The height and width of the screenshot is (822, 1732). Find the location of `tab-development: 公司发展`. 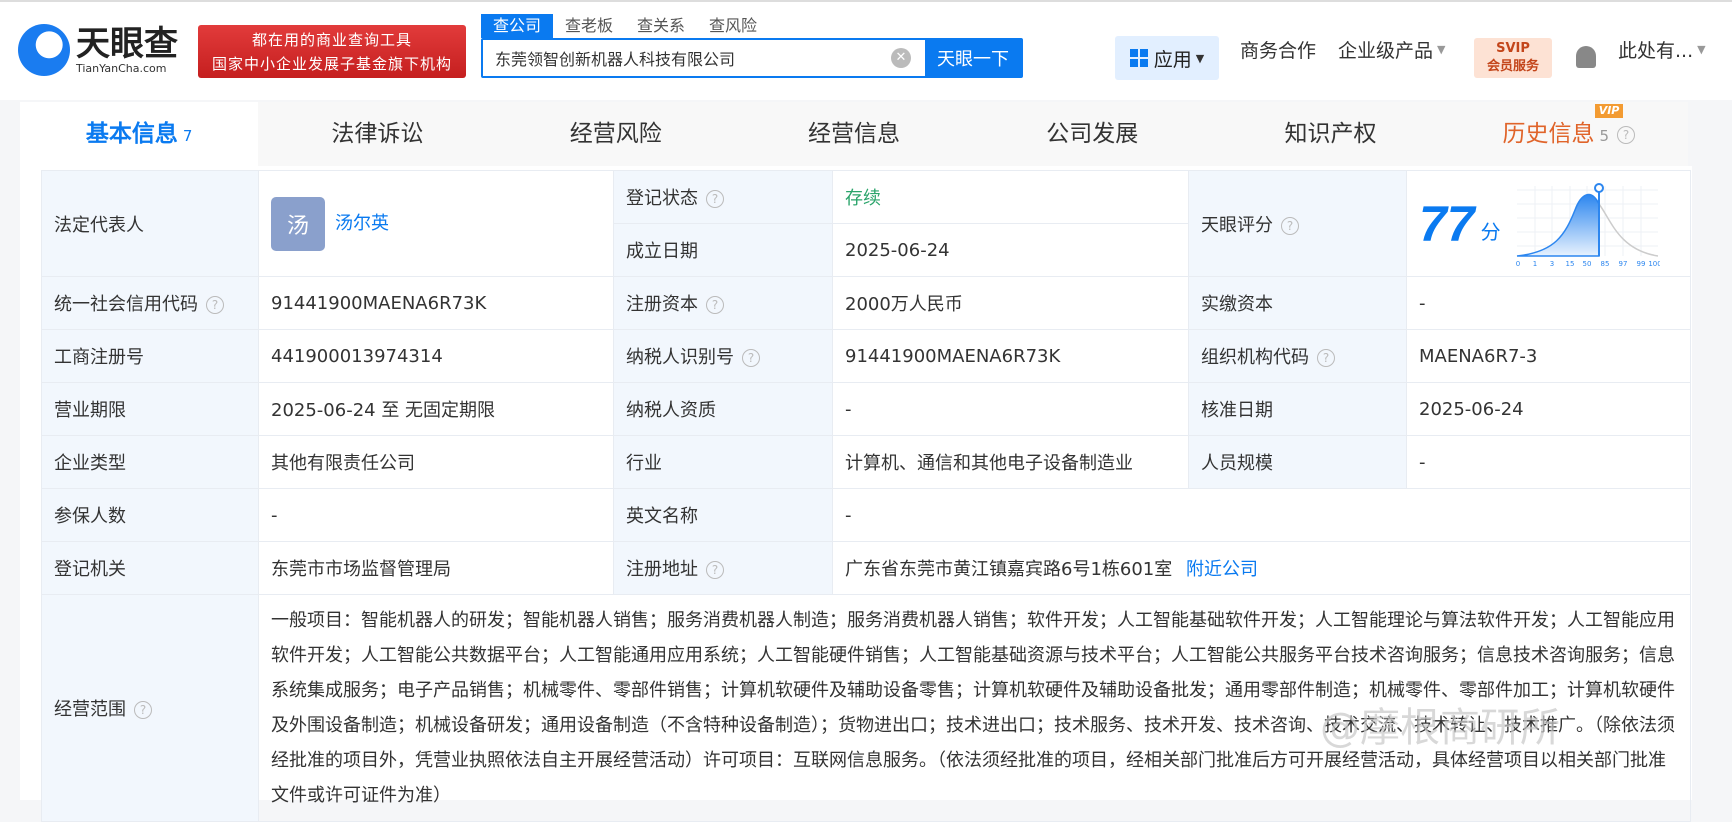

tab-development: 公司发展 is located at coordinates (1092, 134).